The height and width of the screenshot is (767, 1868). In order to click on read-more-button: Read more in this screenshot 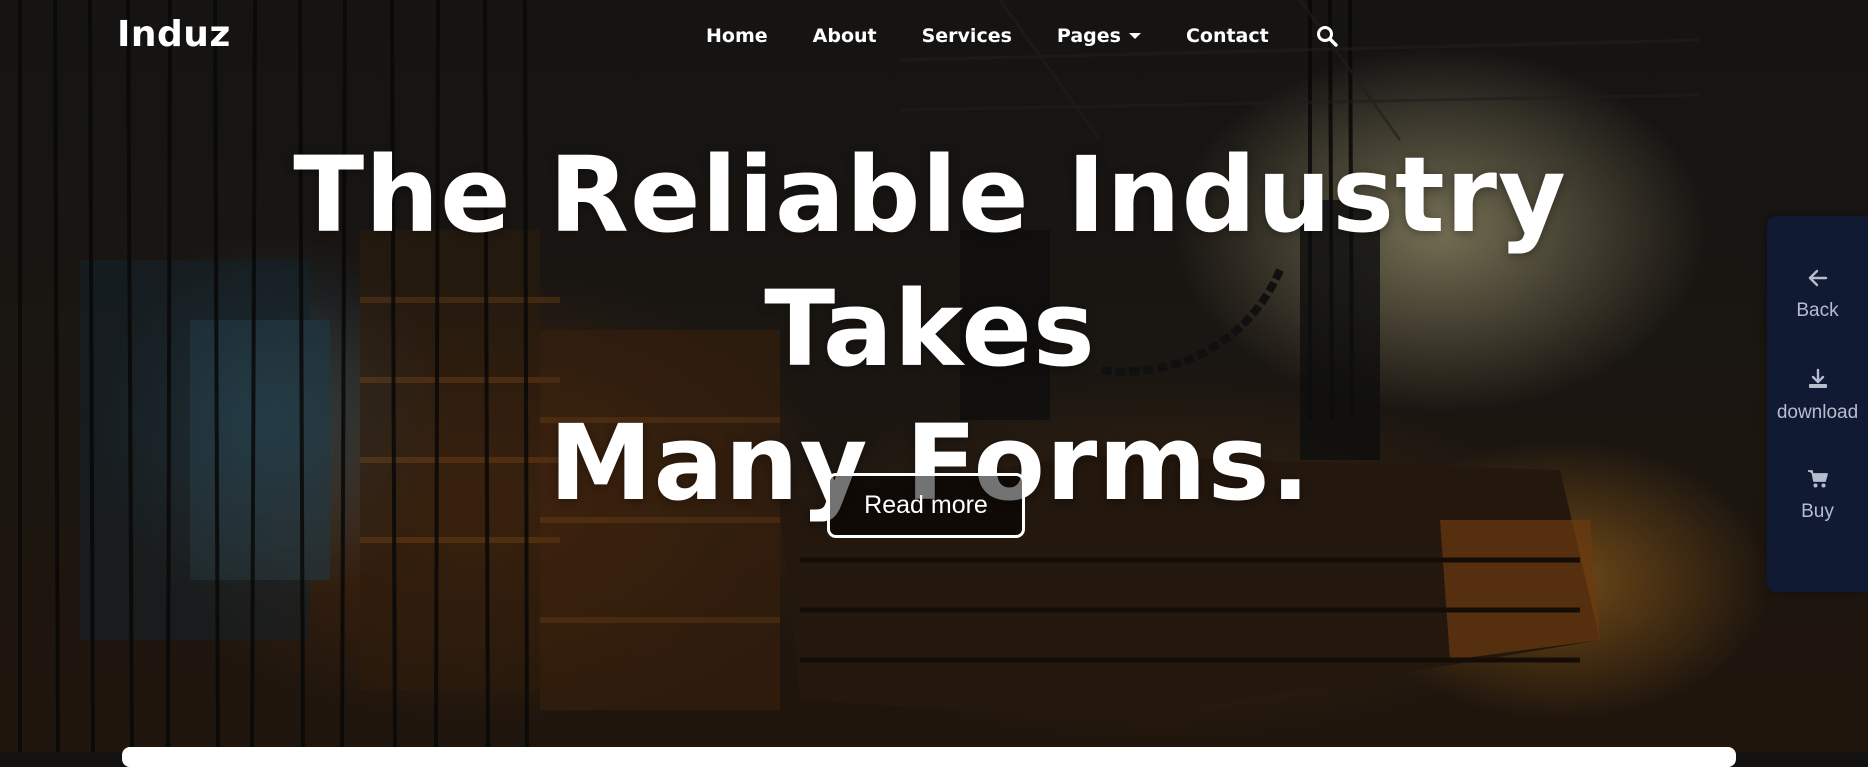, I will do `click(926, 505)`.